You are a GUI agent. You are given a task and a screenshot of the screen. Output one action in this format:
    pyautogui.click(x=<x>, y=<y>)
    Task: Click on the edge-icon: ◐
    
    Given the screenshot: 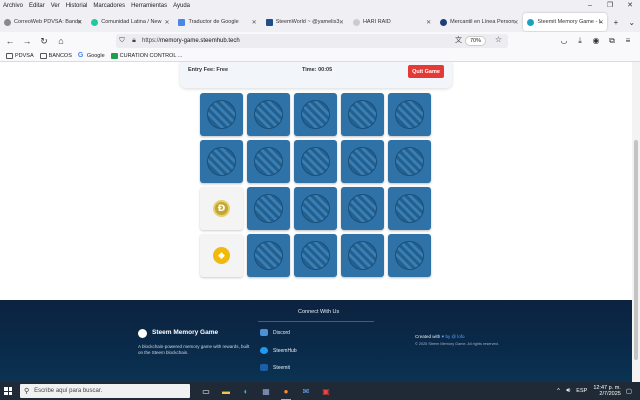 What is the action you would take?
    pyautogui.click(x=246, y=391)
    